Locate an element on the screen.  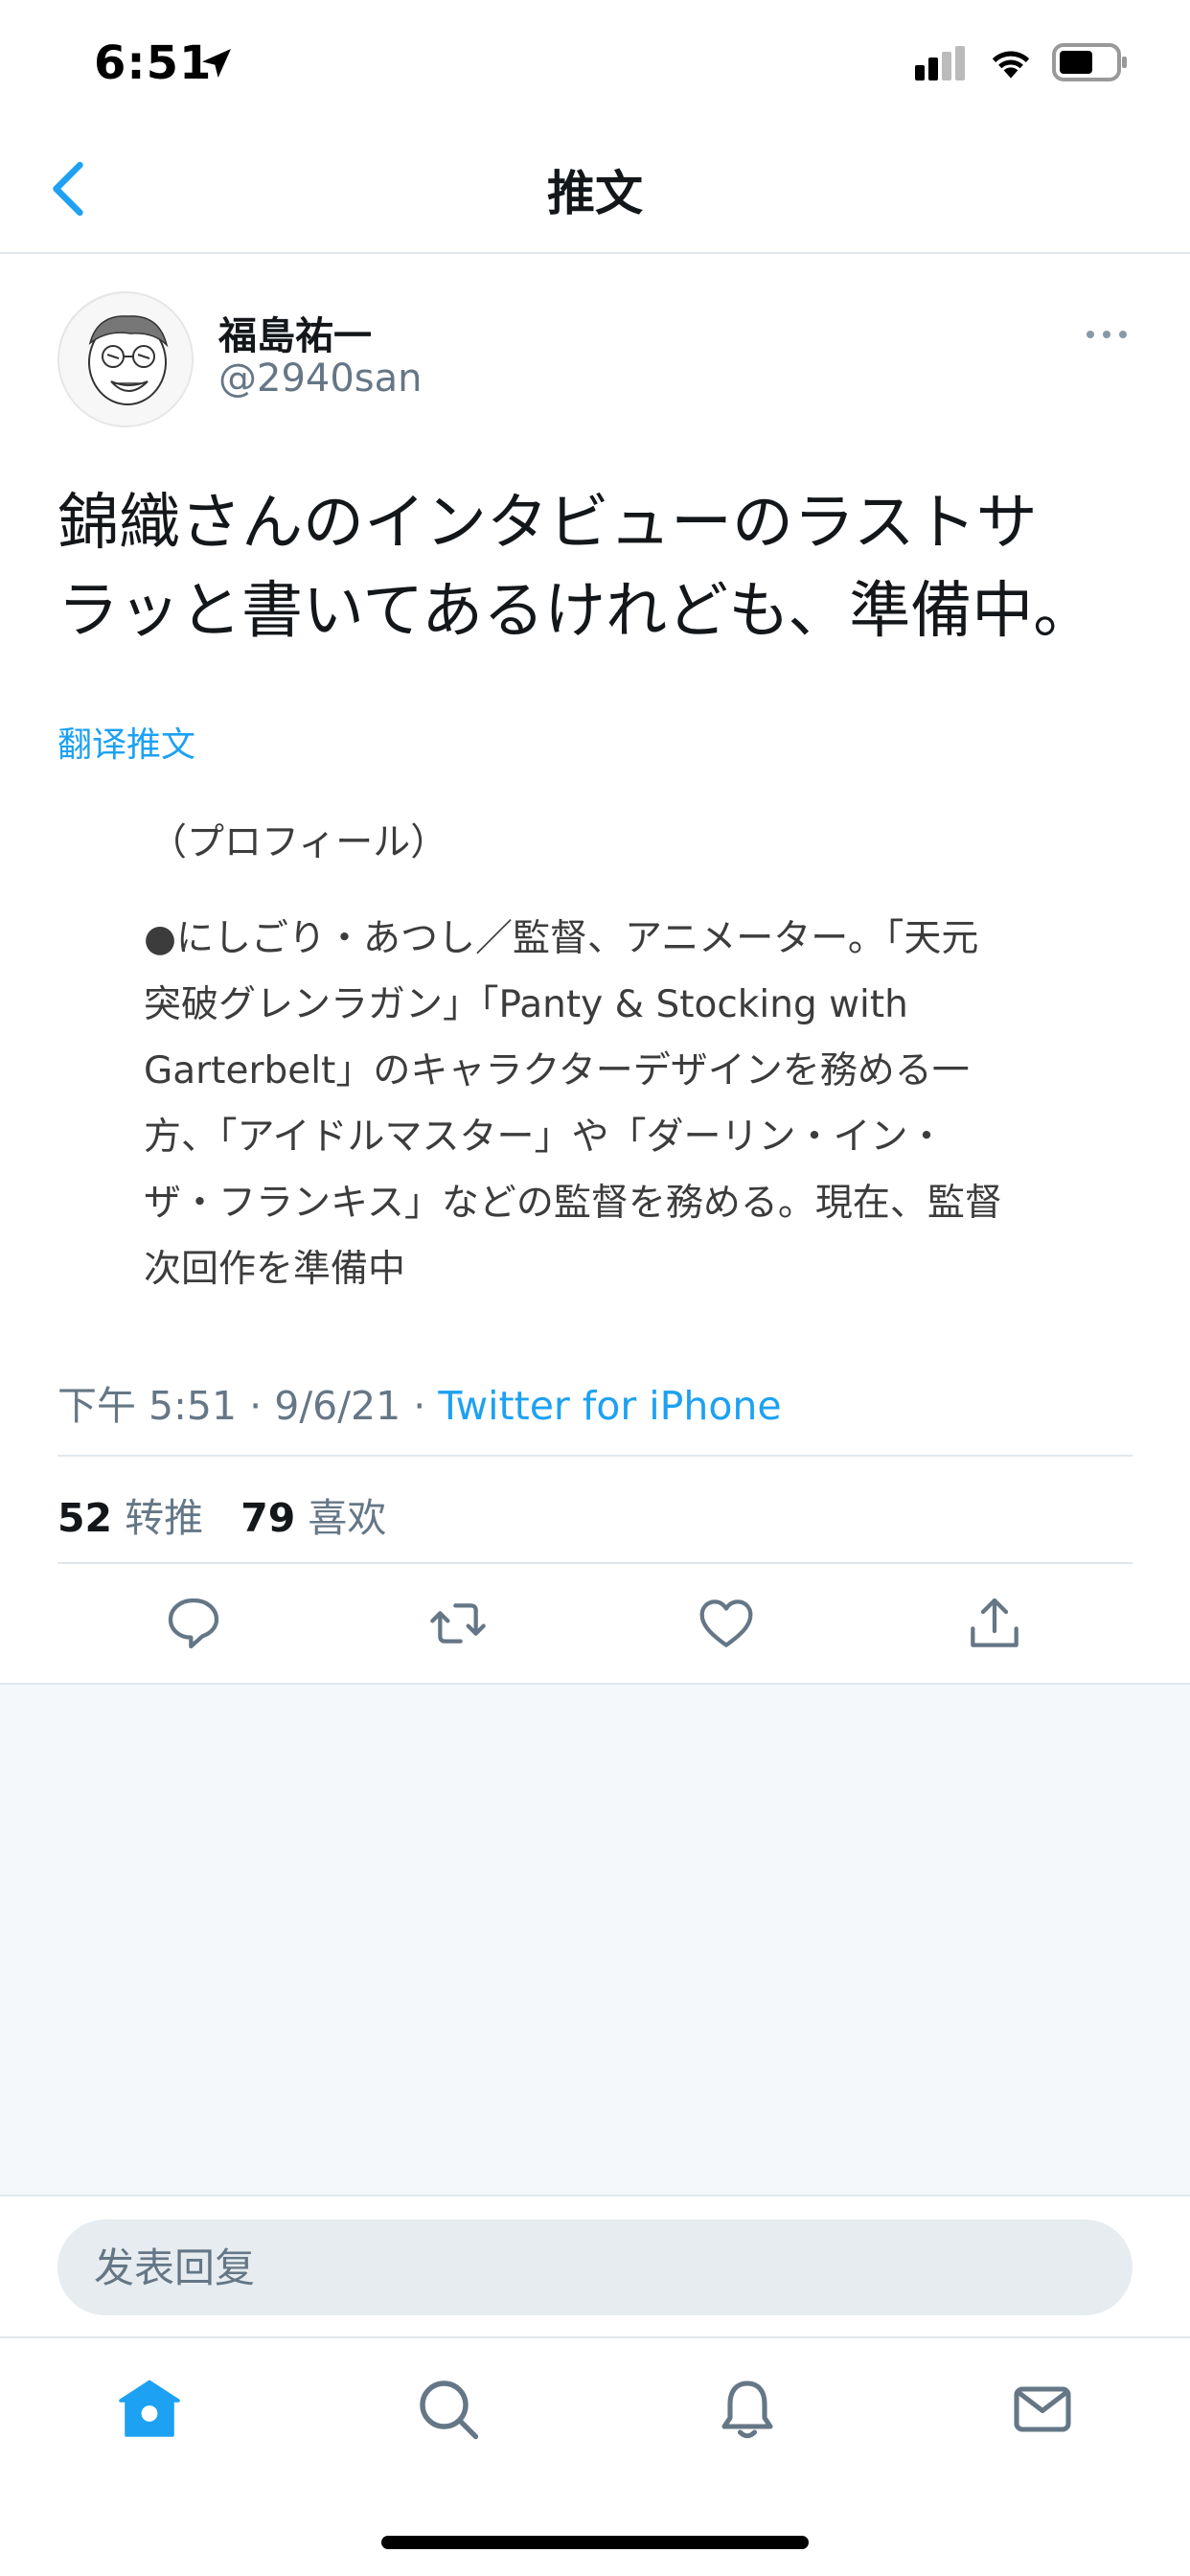
tweet-stats: 52 转推 79 喜欢 is located at coordinates (222, 1514).